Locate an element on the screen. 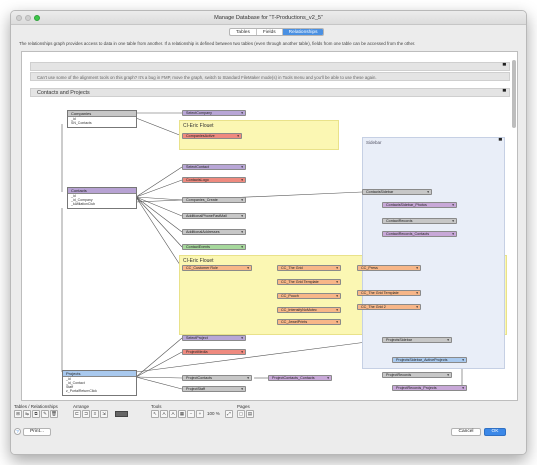  occurrence-label: SelectContact is located at coordinates (197, 167).